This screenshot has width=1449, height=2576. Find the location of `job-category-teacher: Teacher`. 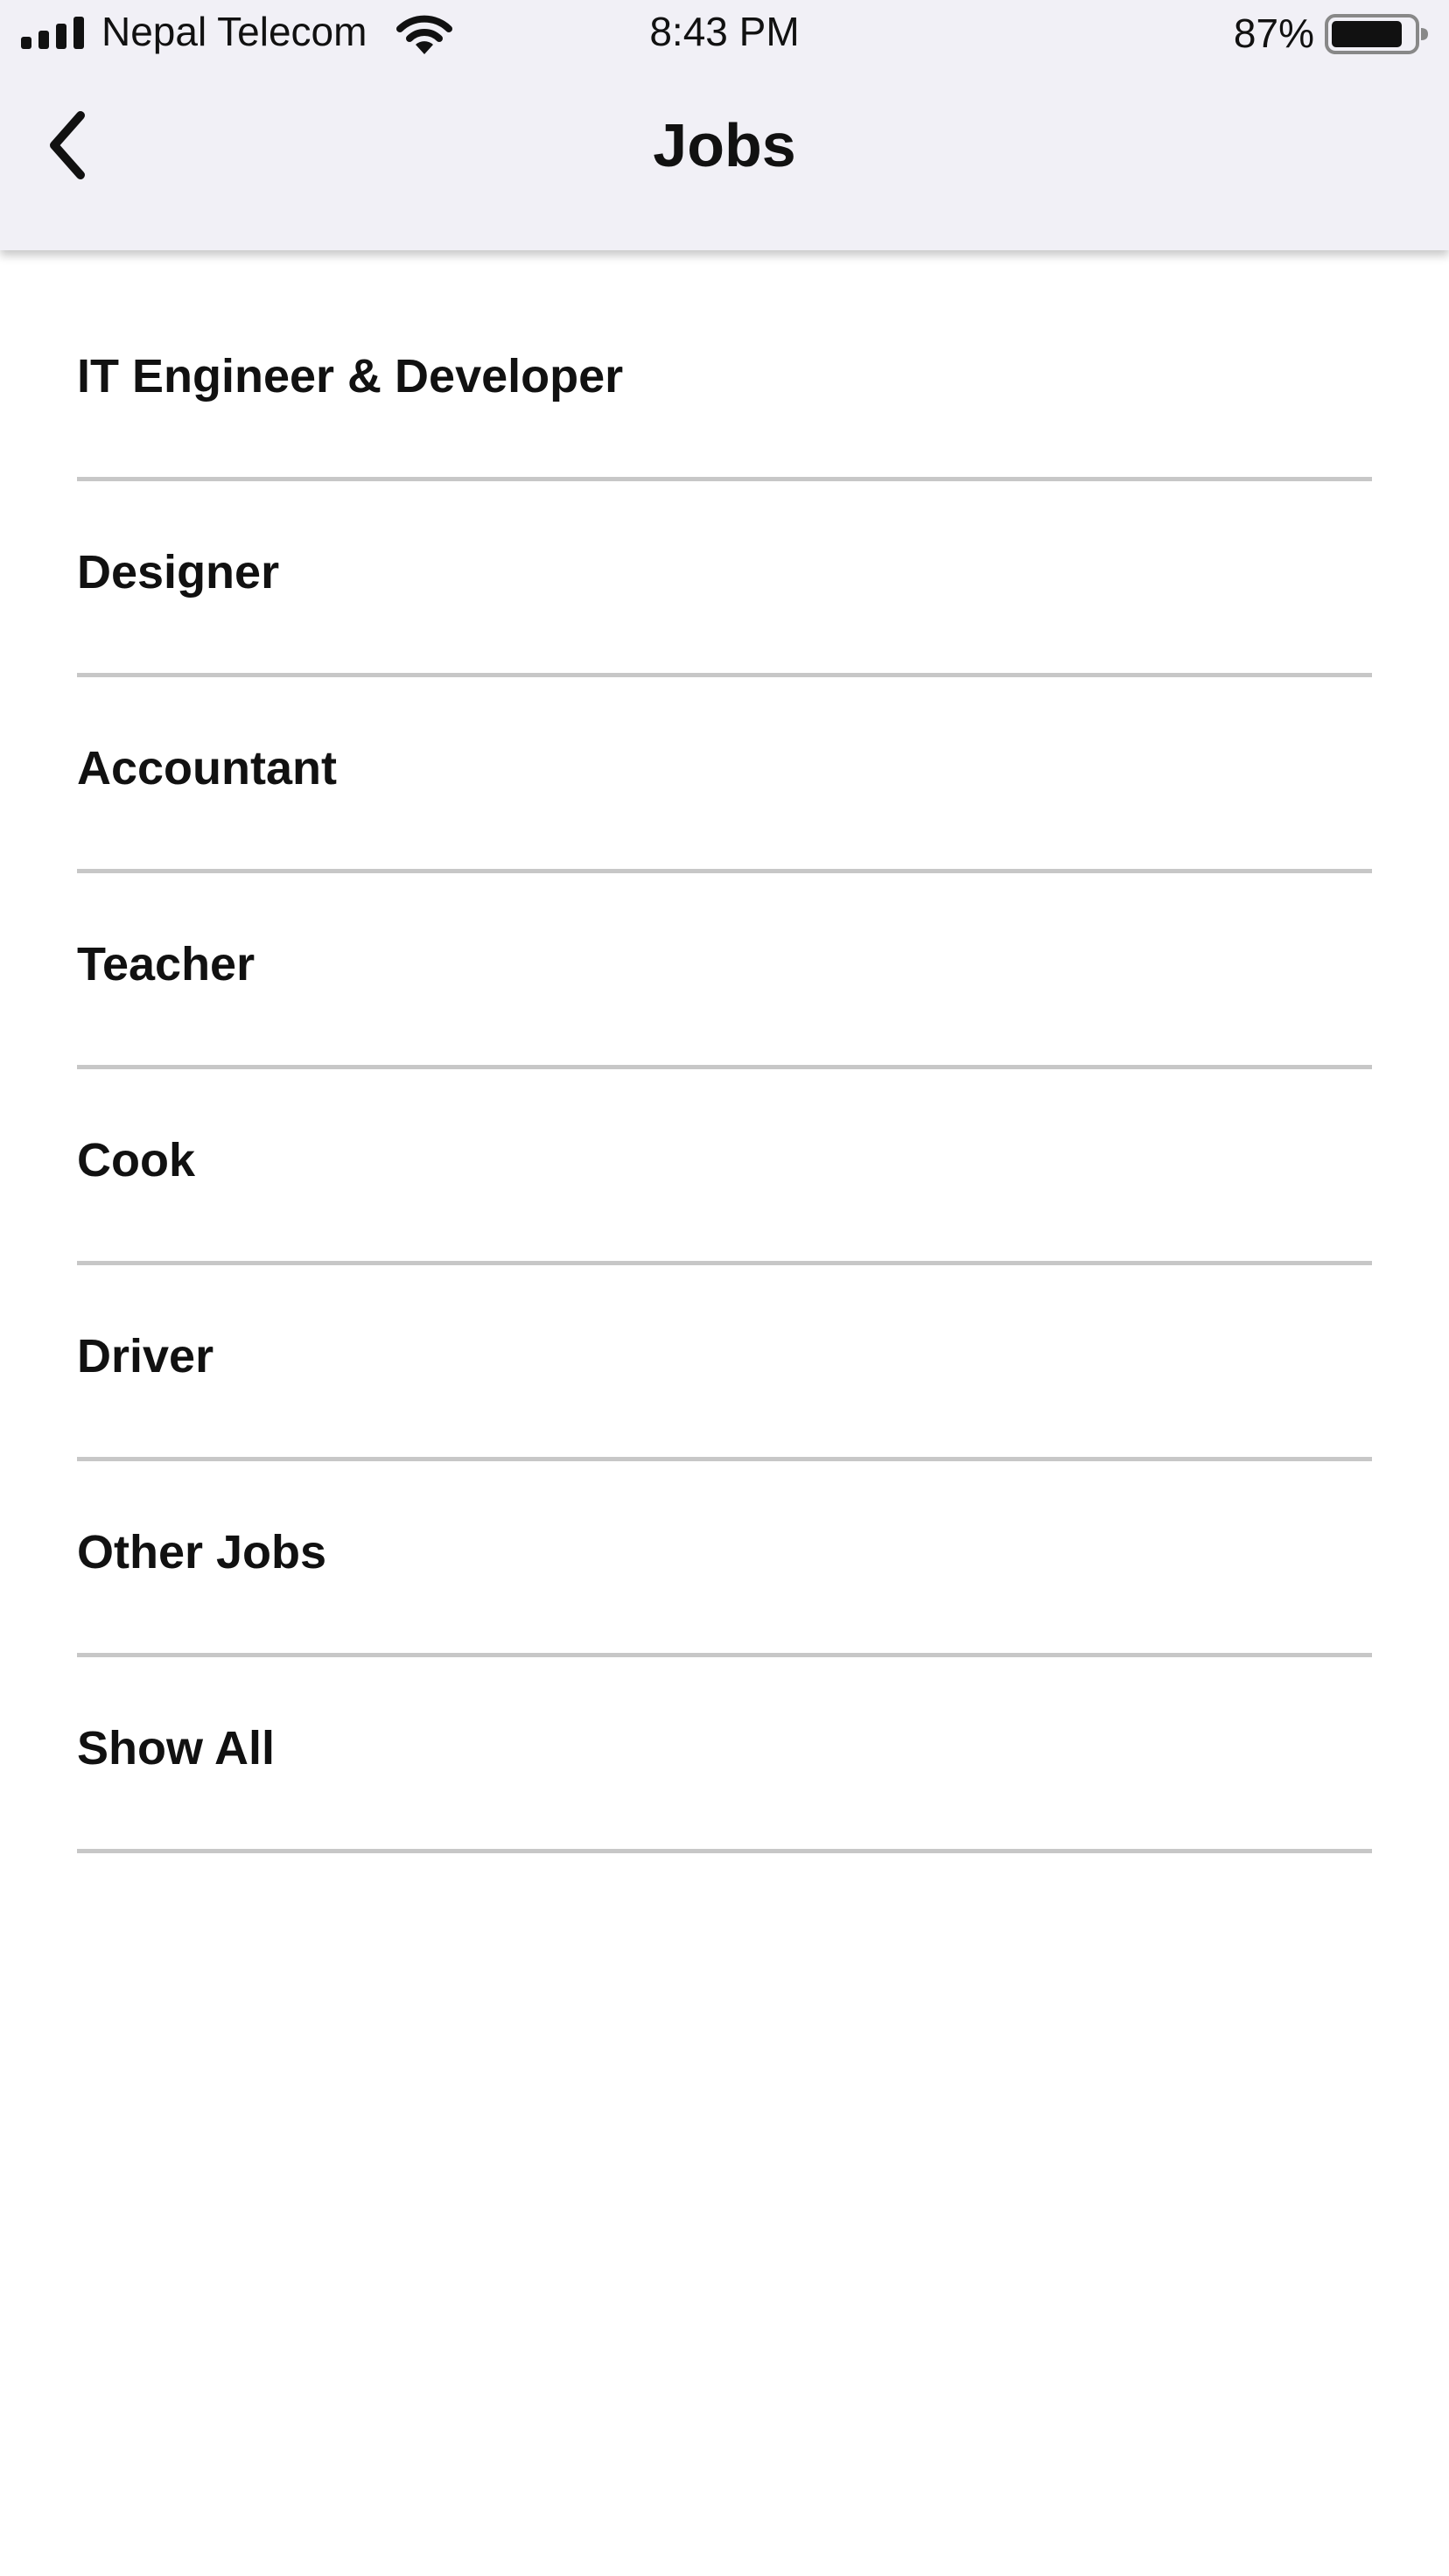

job-category-teacher: Teacher is located at coordinates (724, 971).